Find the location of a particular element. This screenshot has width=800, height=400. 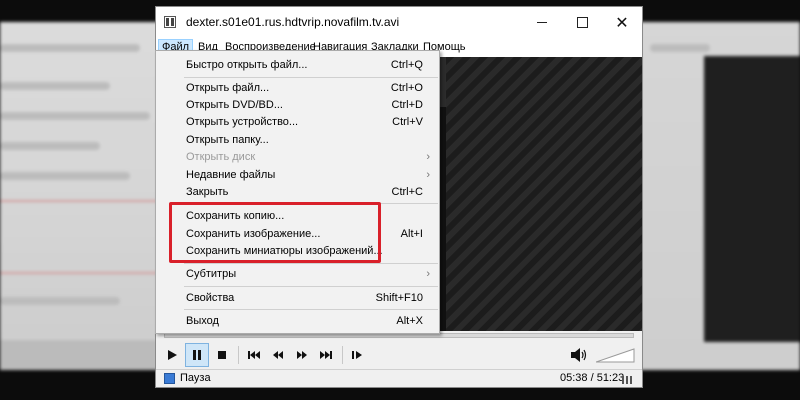

menu-item-exit: Выход Alt+X is located at coordinates (297, 321).